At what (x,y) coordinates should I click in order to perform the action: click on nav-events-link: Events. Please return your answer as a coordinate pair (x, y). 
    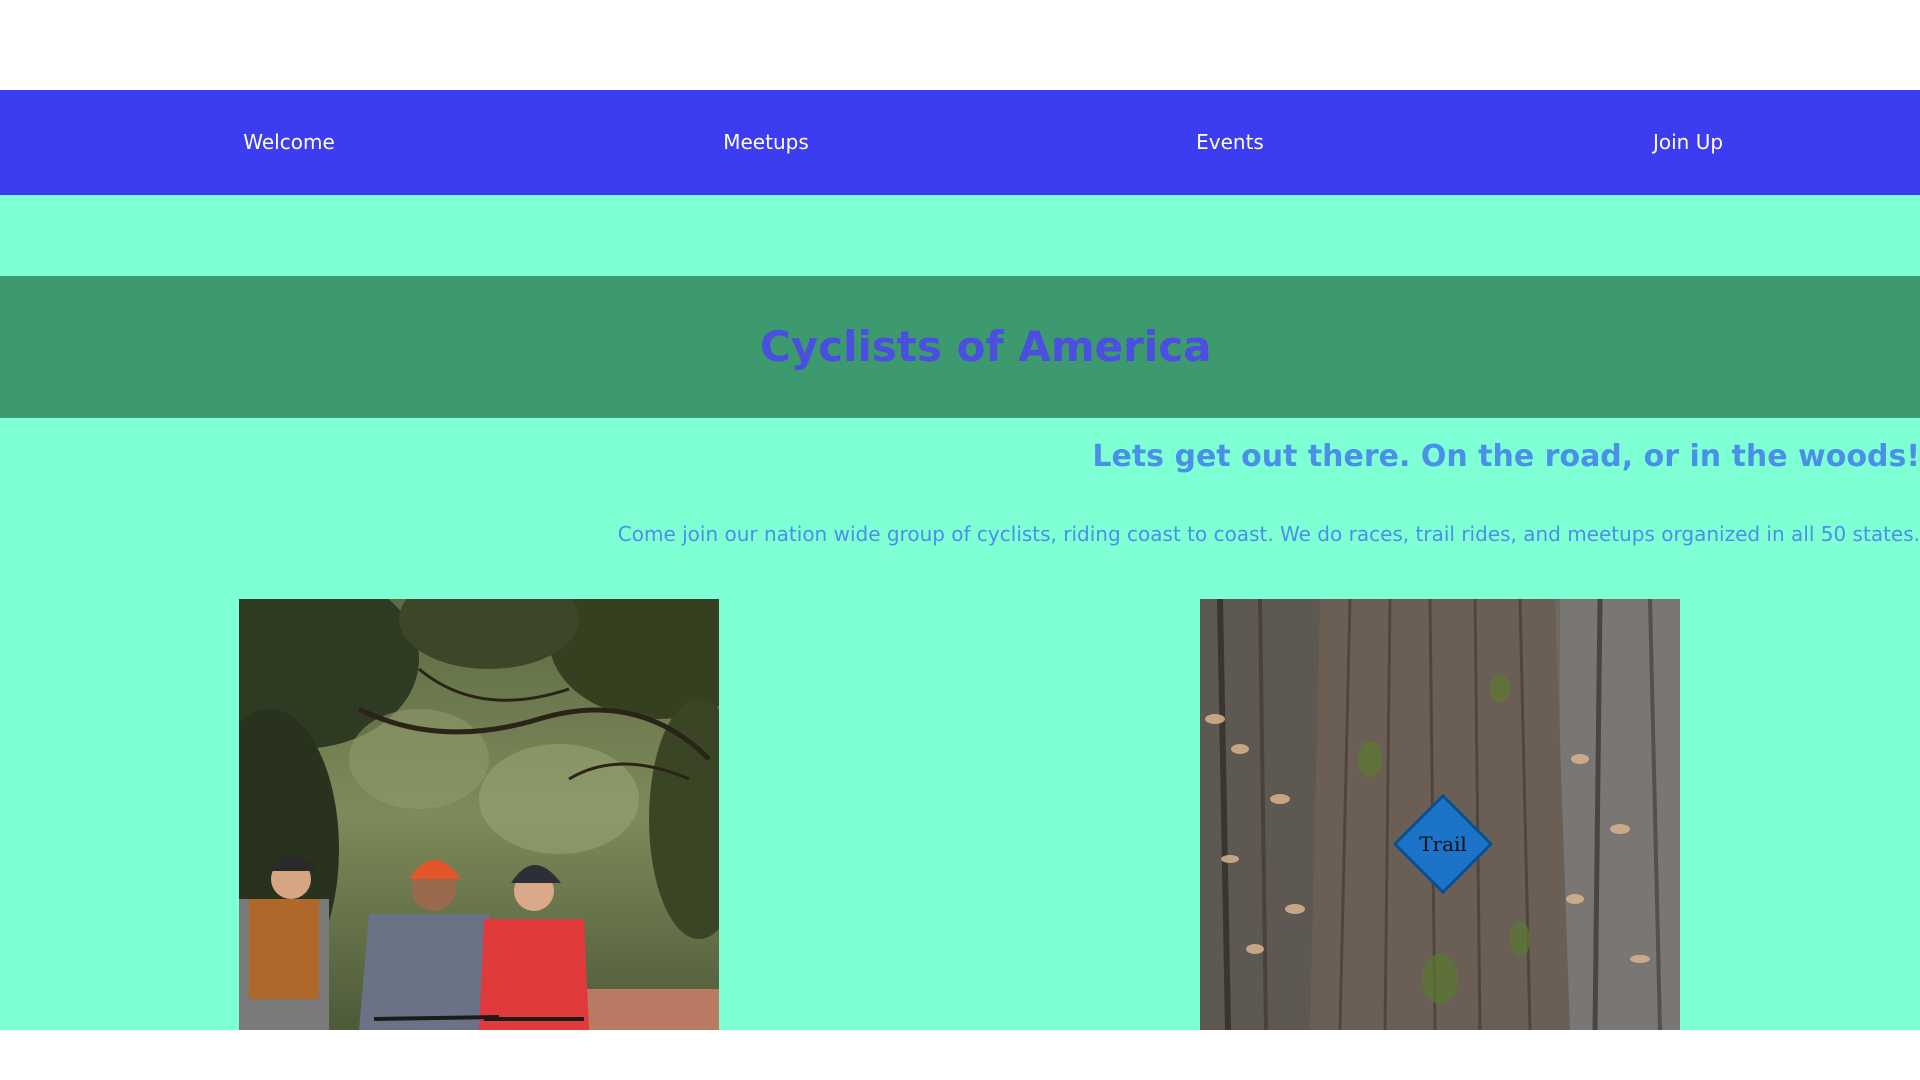
    Looking at the image, I should click on (1230, 142).